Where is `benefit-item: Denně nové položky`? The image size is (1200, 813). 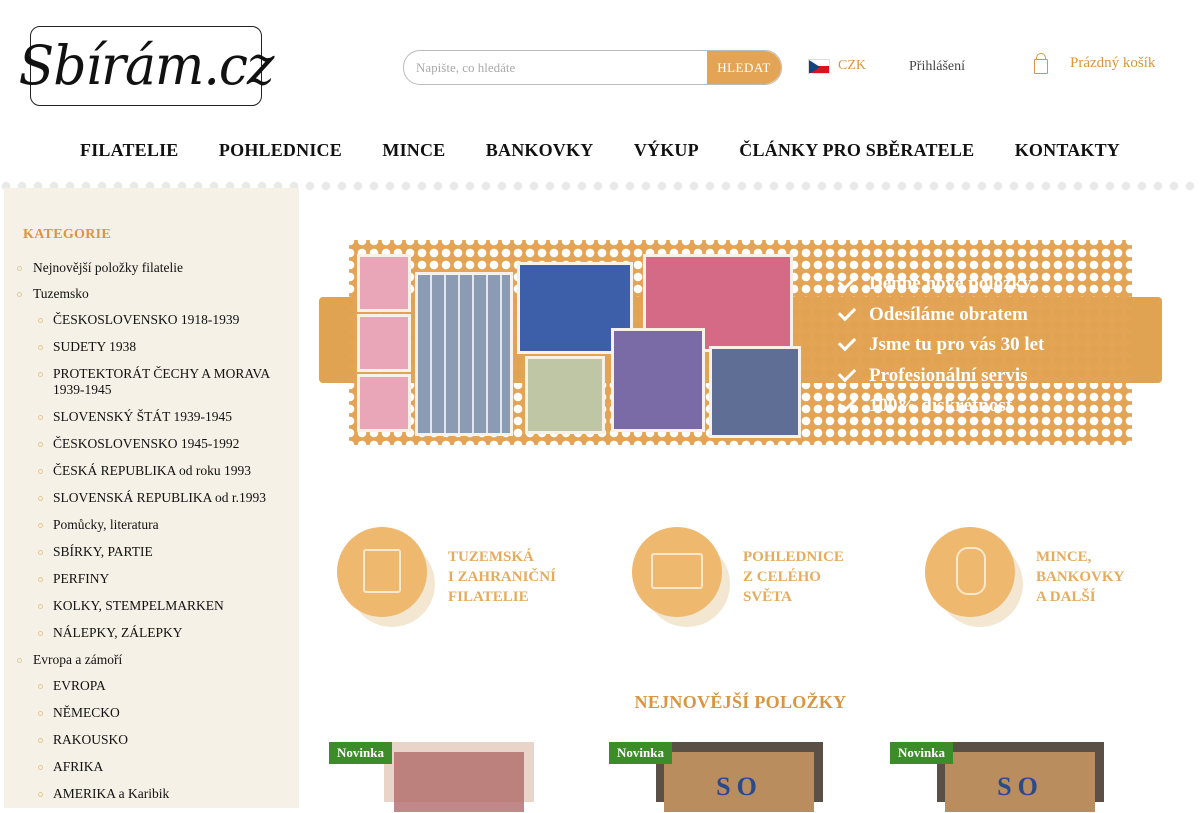 benefit-item: Denně nové položky is located at coordinates (940, 284).